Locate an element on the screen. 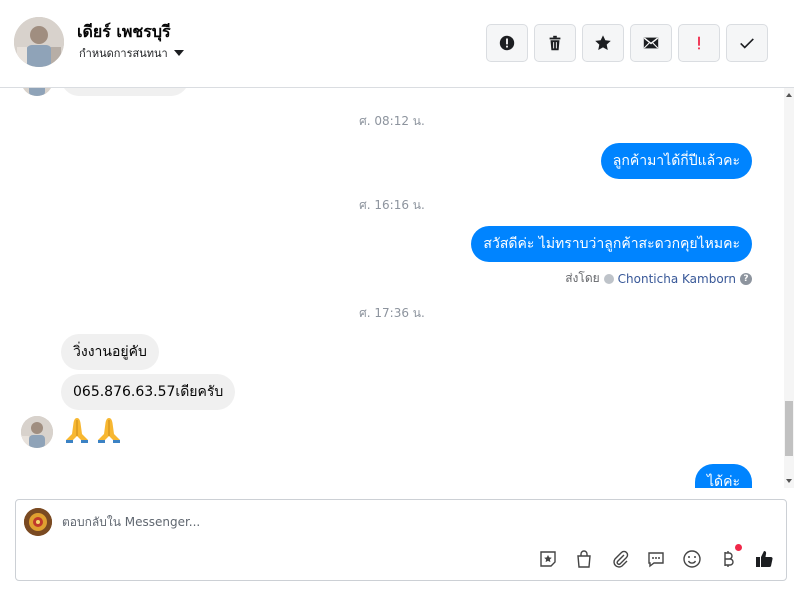  shopping-bag-icon is located at coordinates (584, 559).